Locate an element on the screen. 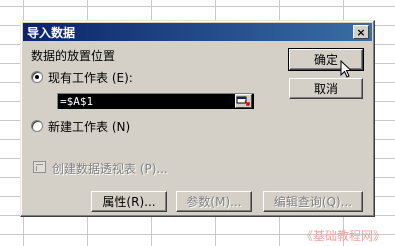 The image size is (395, 246). close-button: × is located at coordinates (361, 32).